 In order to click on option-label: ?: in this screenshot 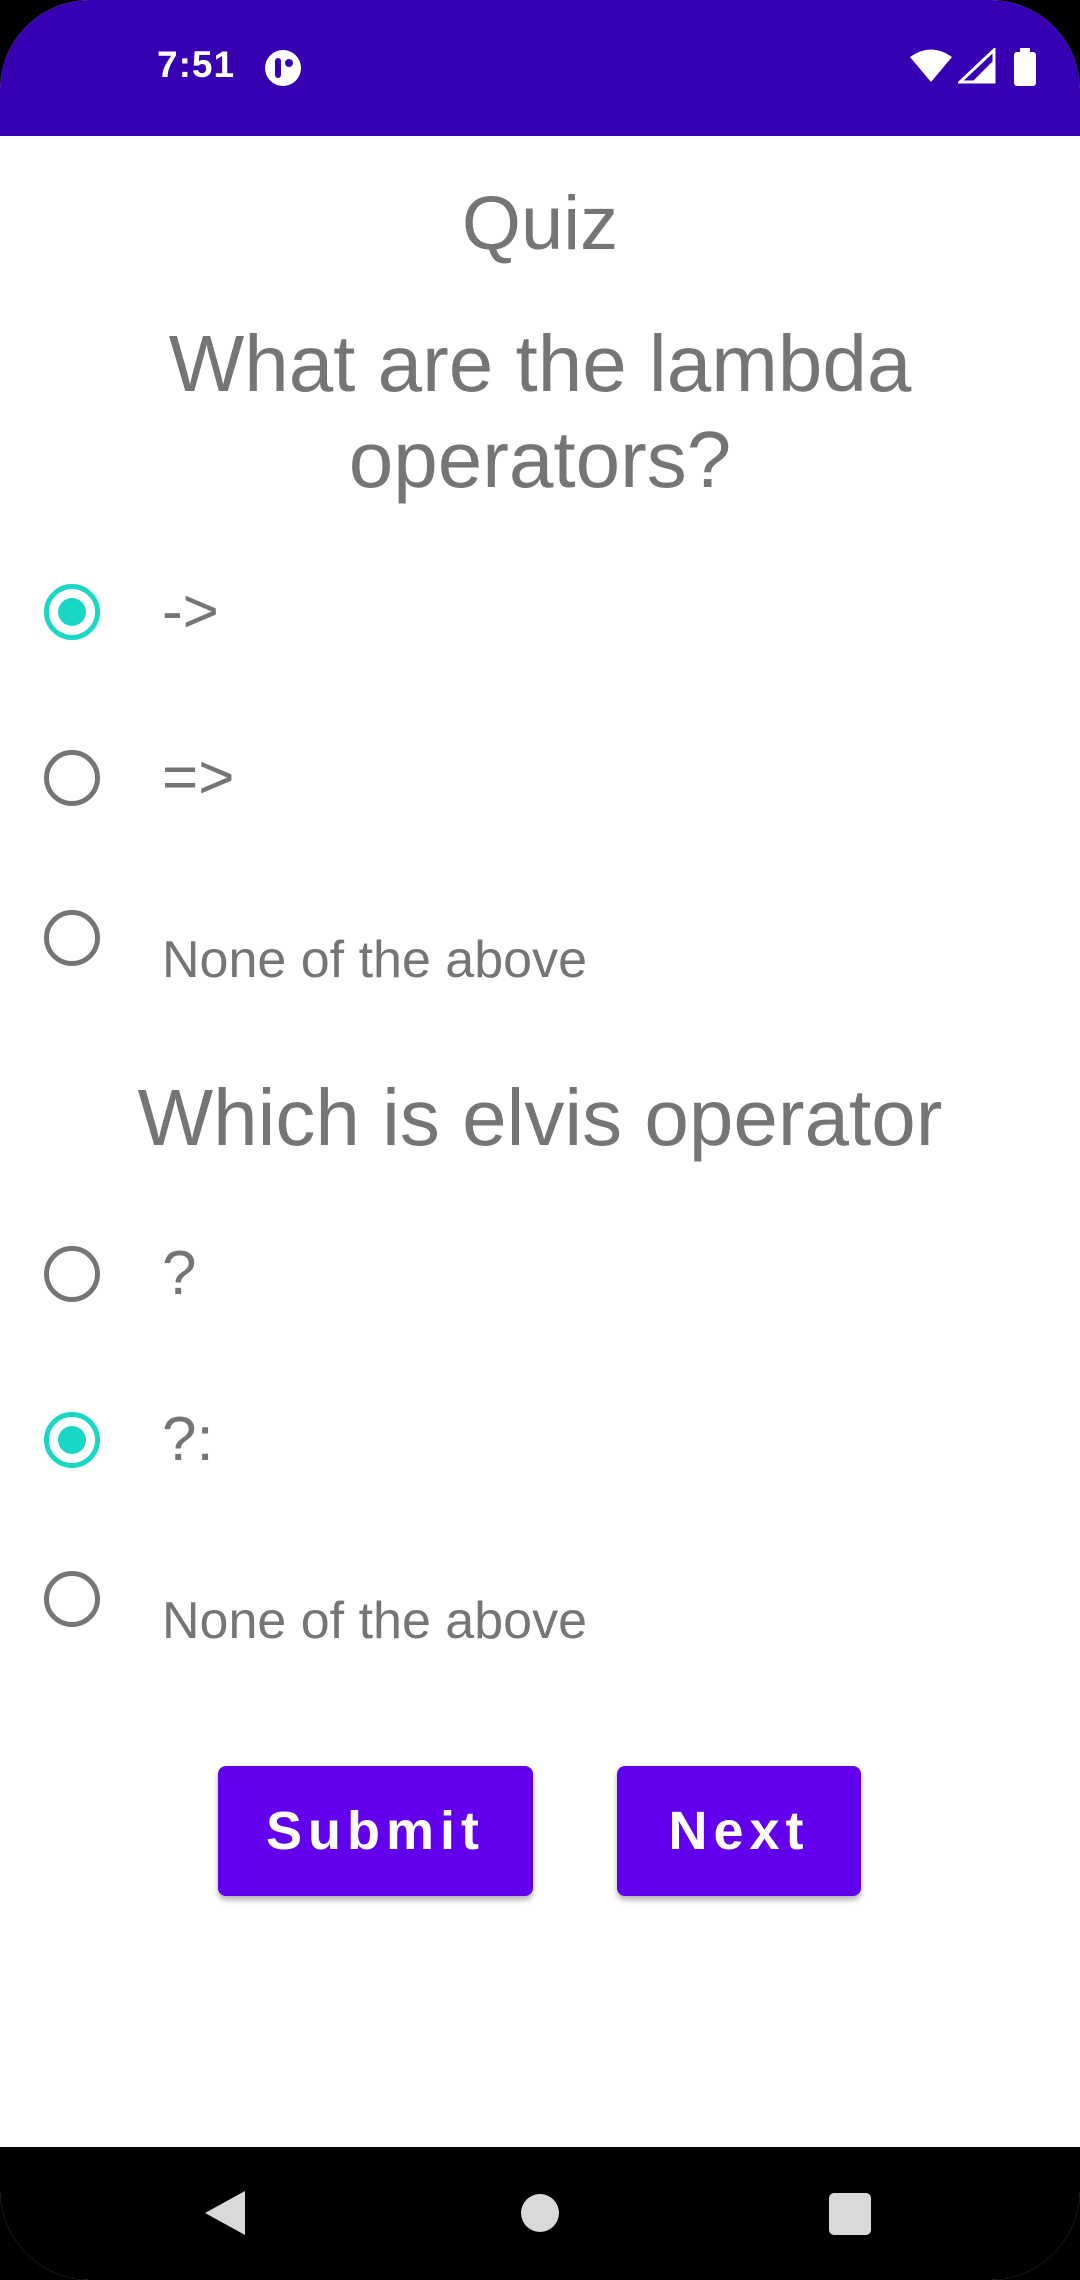, I will do `click(188, 1439)`.